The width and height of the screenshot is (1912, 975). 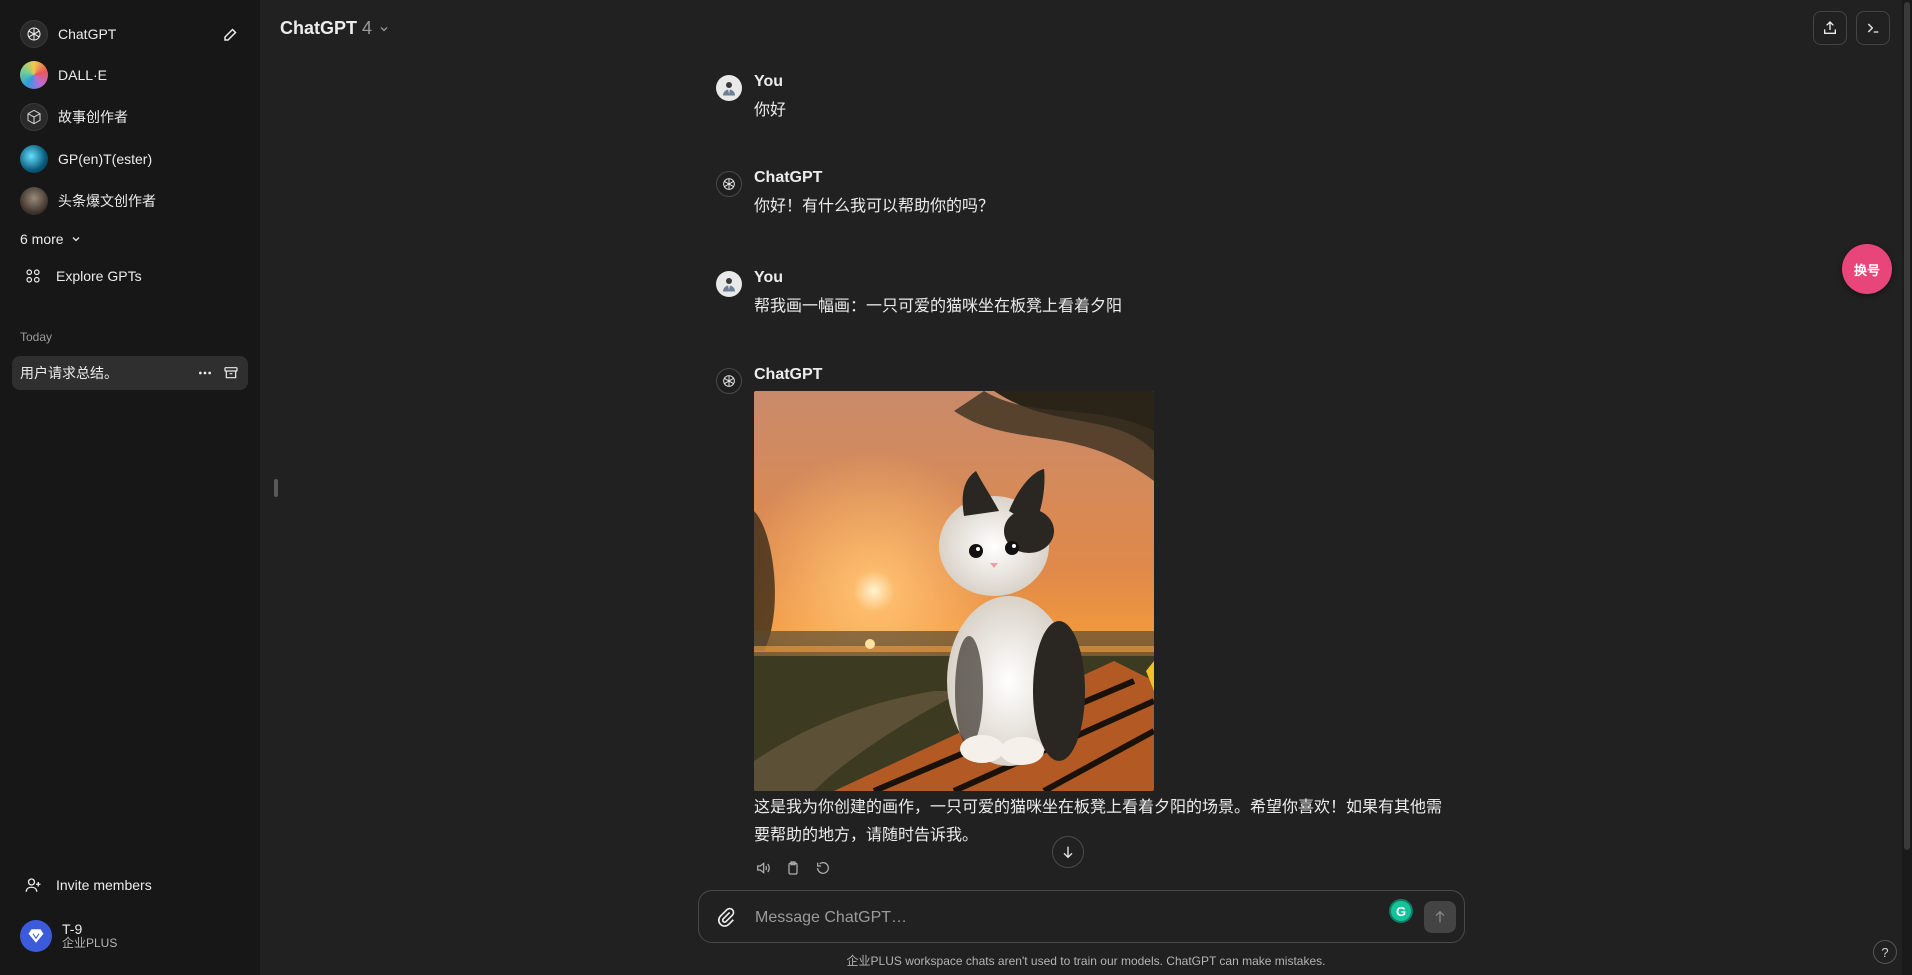 I want to click on terminal-button, so click(x=1873, y=28).